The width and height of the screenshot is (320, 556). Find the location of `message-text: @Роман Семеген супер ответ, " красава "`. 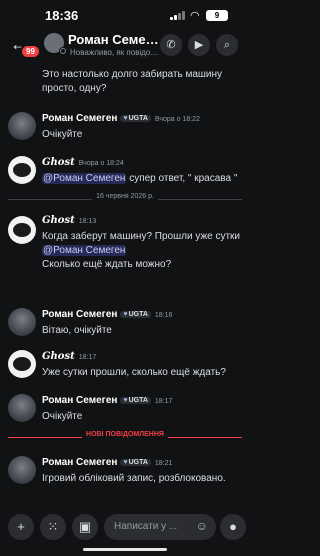

message-text: @Роман Семеген супер ответ, " красава " is located at coordinates (140, 178).